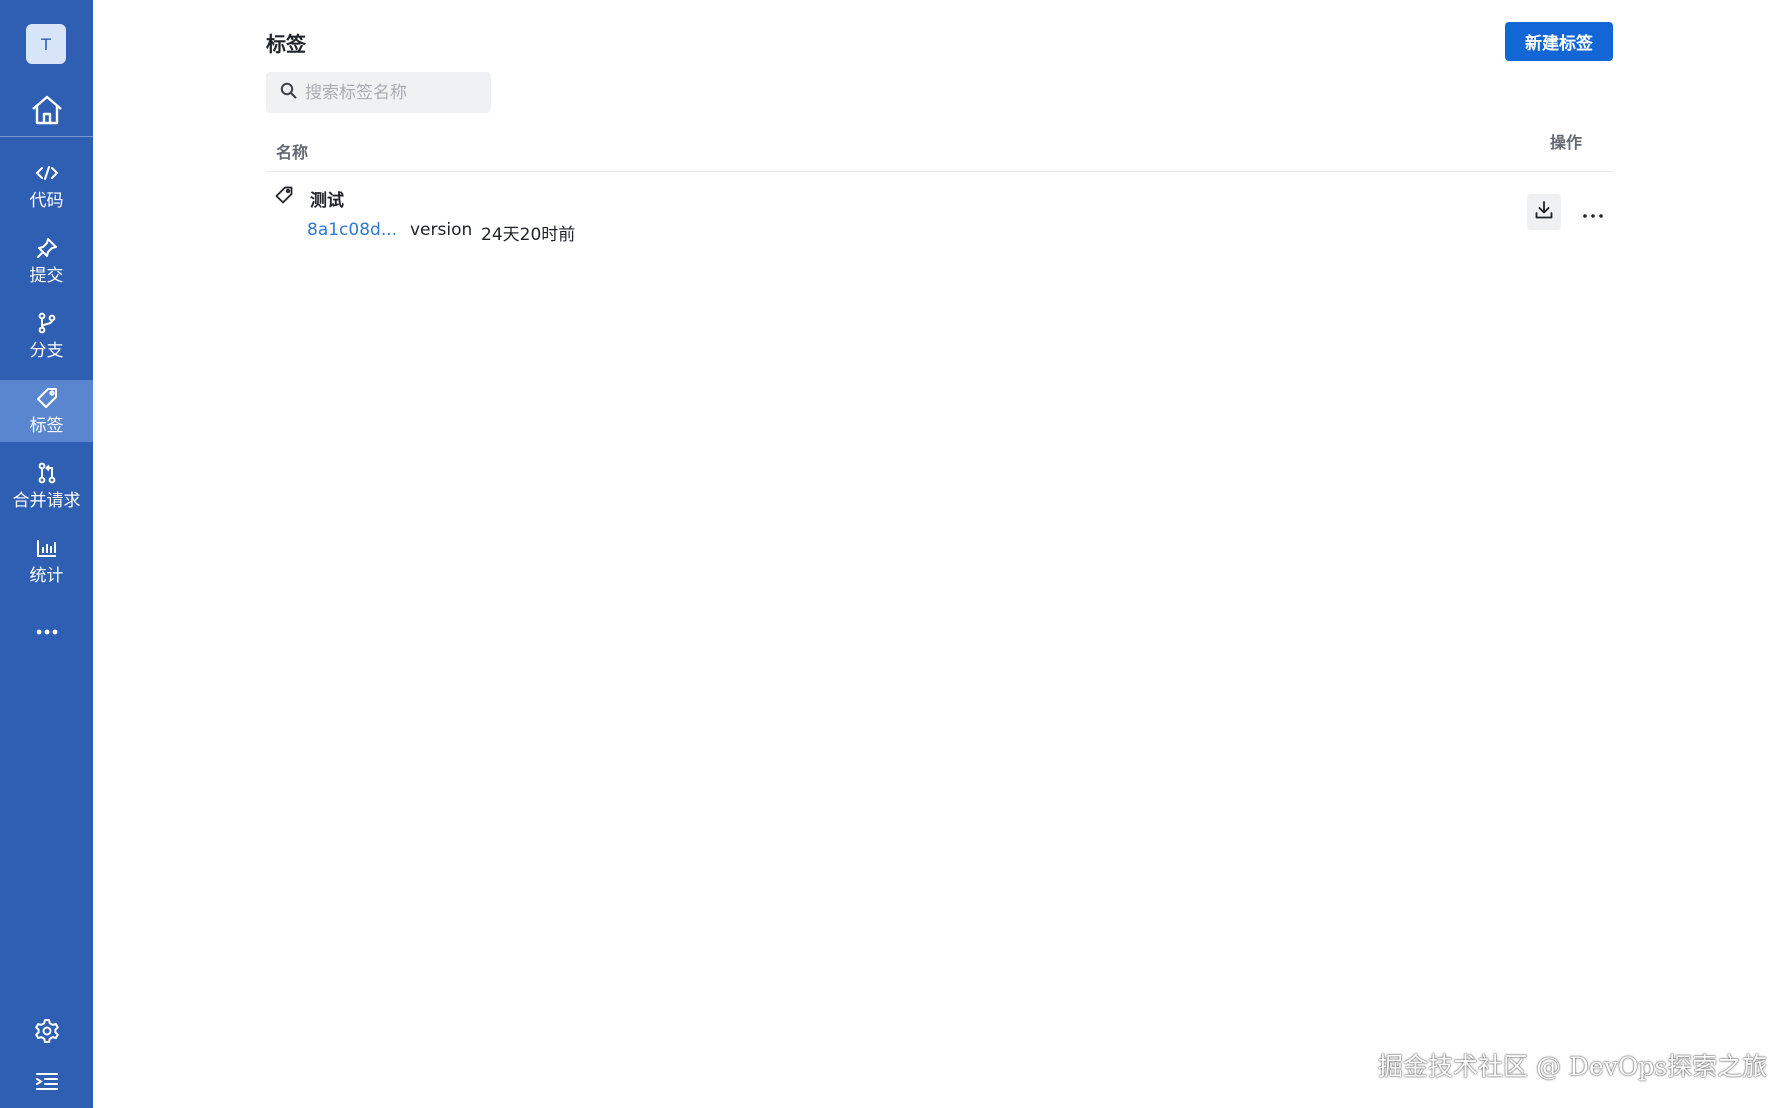 This screenshot has height=1108, width=1785. What do you see at coordinates (1559, 41) in the screenshot?
I see `new-tag-button: 新建标签` at bounding box center [1559, 41].